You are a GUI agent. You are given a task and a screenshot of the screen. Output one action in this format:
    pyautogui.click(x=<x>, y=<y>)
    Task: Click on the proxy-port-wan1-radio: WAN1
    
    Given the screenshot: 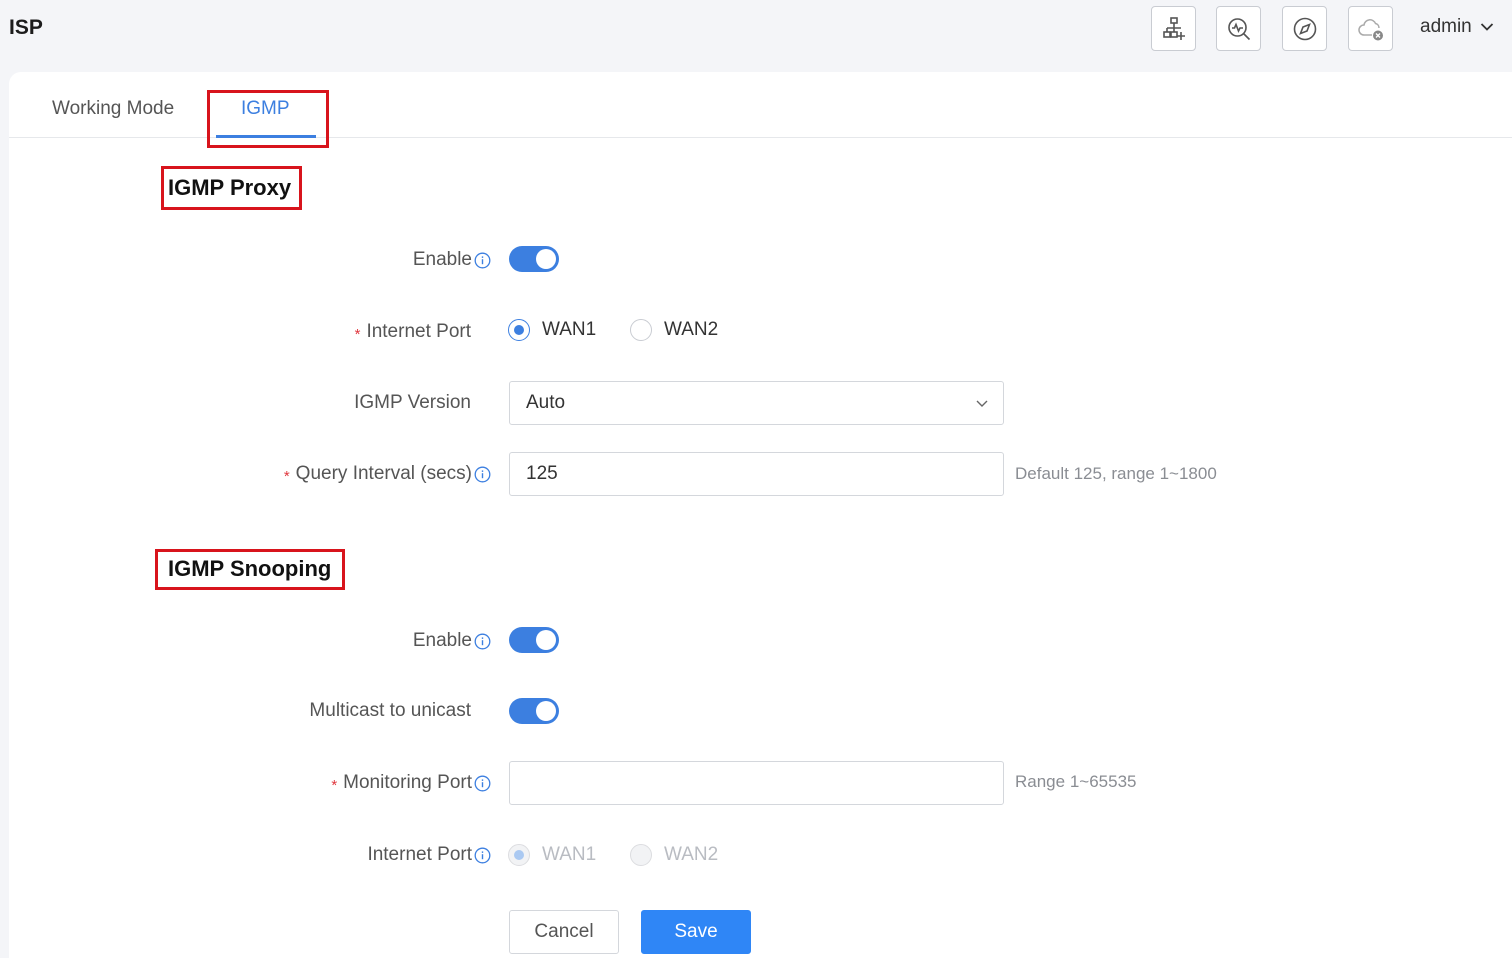 What is the action you would take?
    pyautogui.click(x=552, y=330)
    